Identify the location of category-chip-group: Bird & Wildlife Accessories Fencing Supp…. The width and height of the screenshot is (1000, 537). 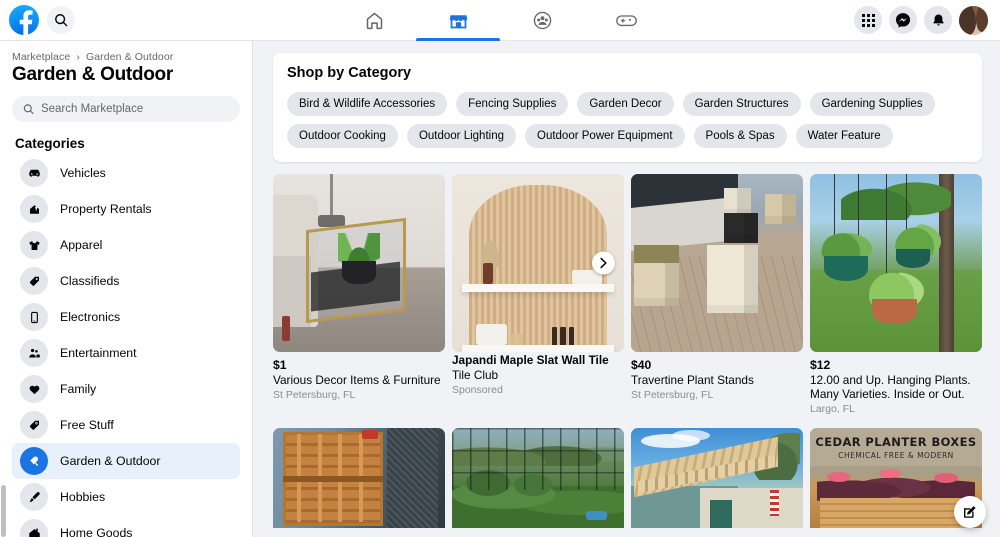
(627, 120).